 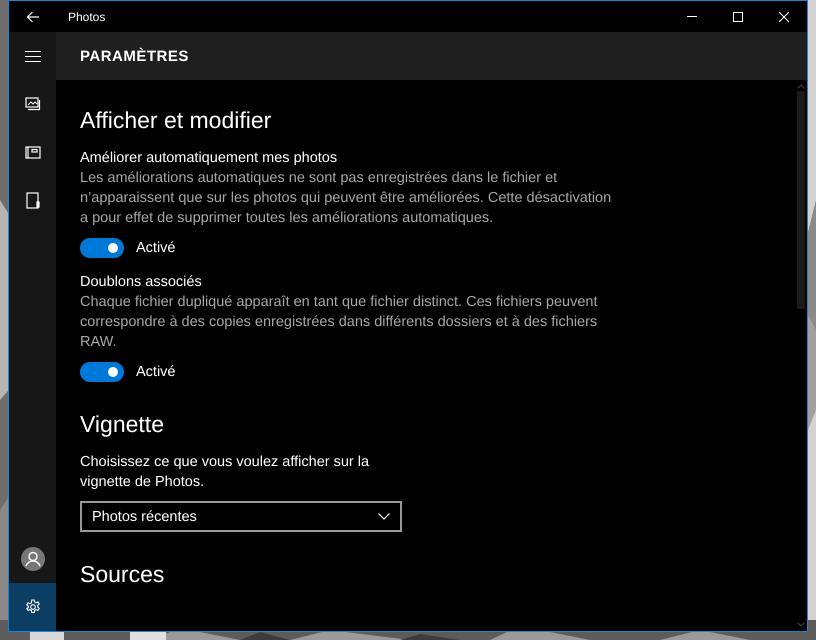 I want to click on chevron-icon, so click(x=384, y=516).